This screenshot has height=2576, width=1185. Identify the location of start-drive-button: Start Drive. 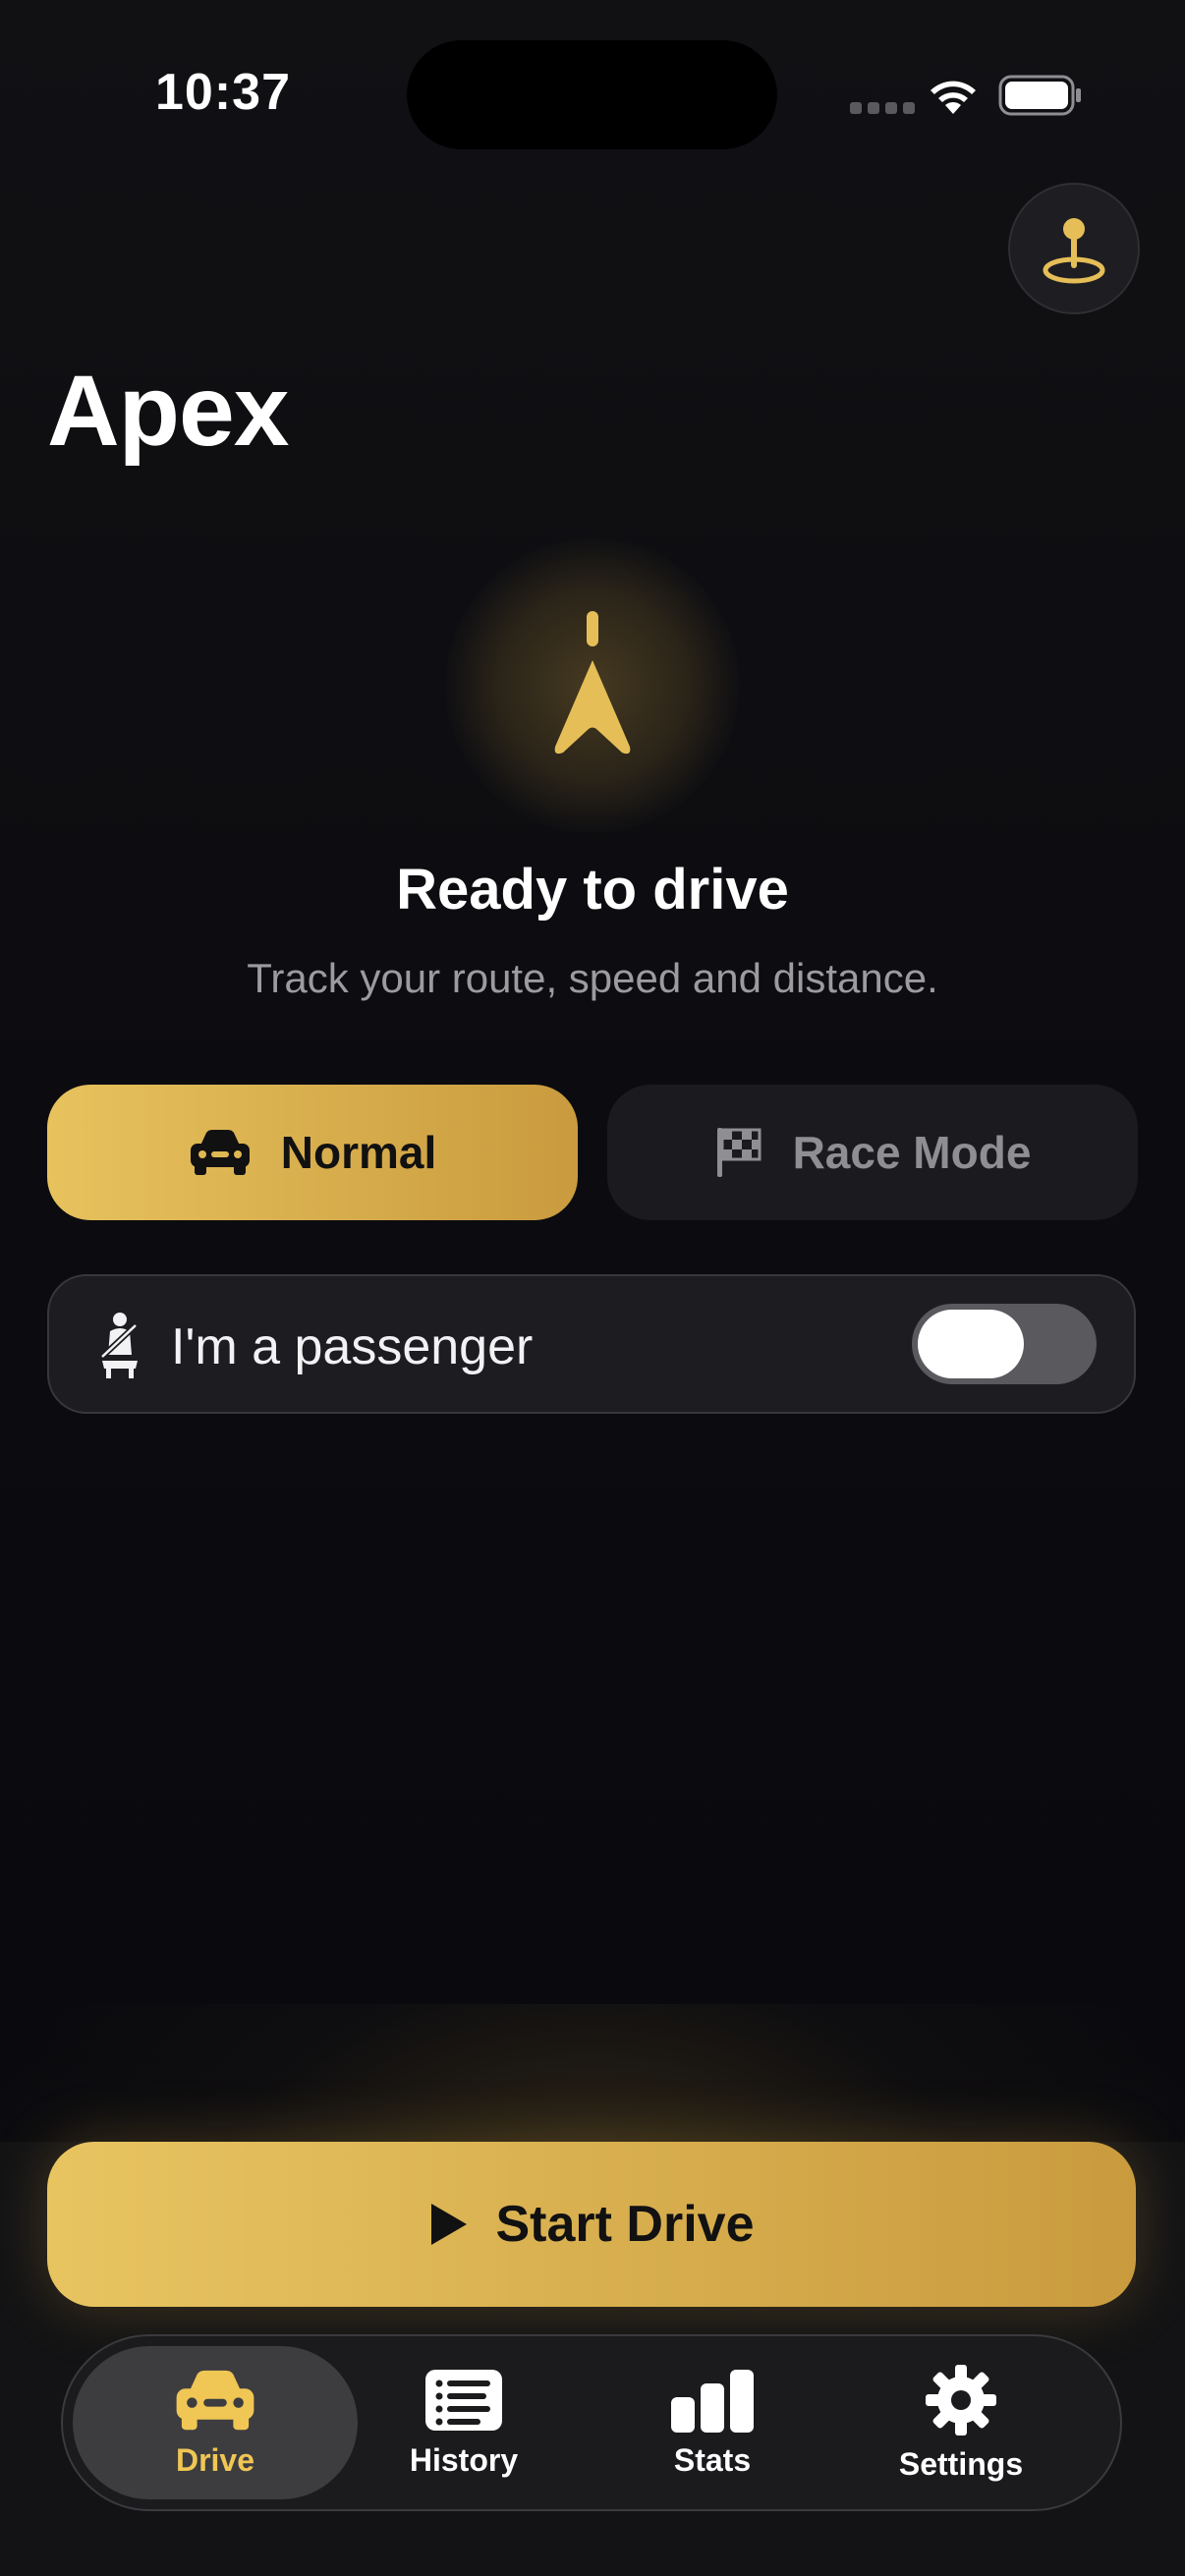
(592, 2224).